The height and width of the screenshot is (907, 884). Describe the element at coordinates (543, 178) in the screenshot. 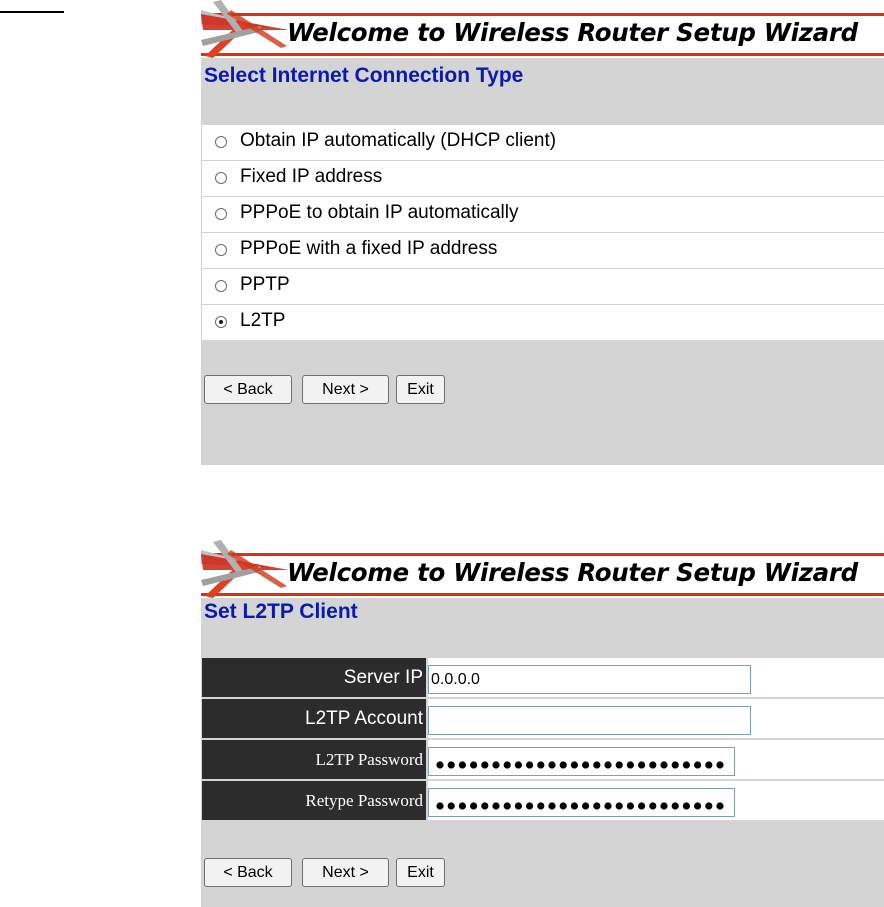

I see `option-fixed-ip: Fixed IP address` at that location.